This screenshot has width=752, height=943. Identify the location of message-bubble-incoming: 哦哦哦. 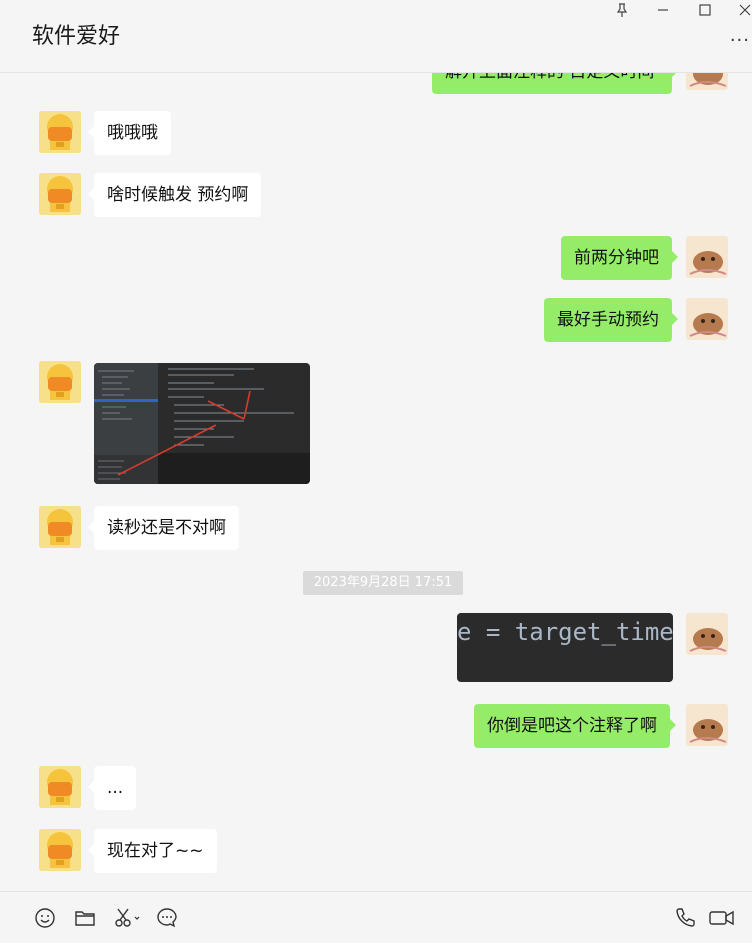
(129, 133).